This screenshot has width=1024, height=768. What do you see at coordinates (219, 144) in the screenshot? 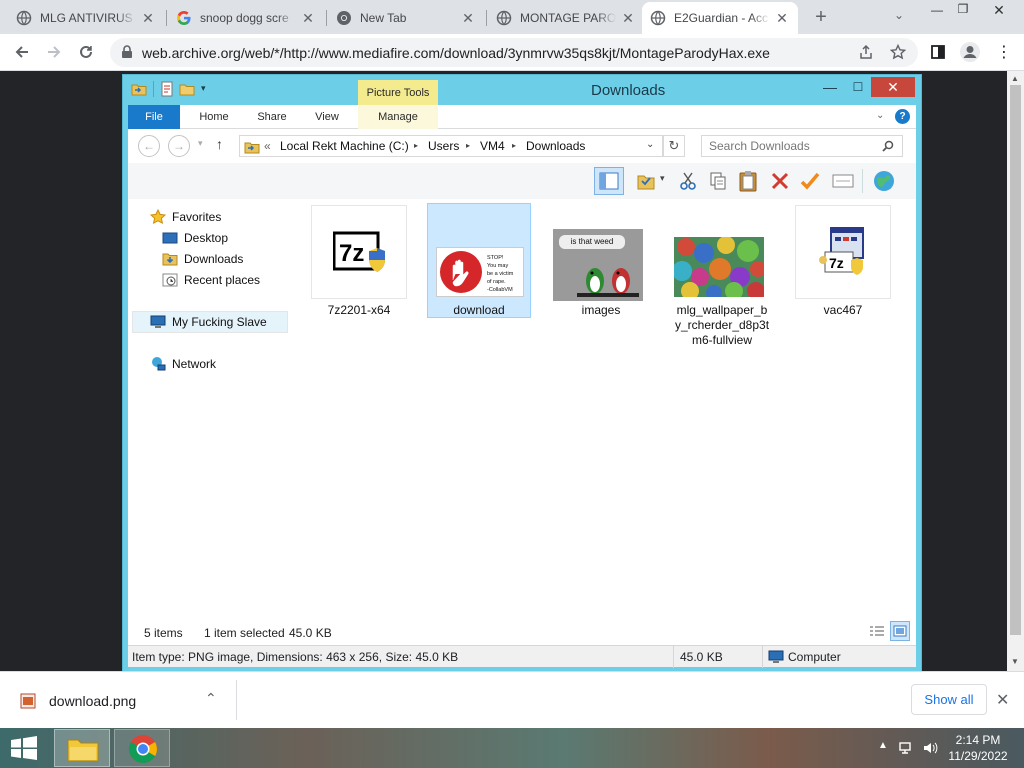
I see `up-button: ↑` at bounding box center [219, 144].